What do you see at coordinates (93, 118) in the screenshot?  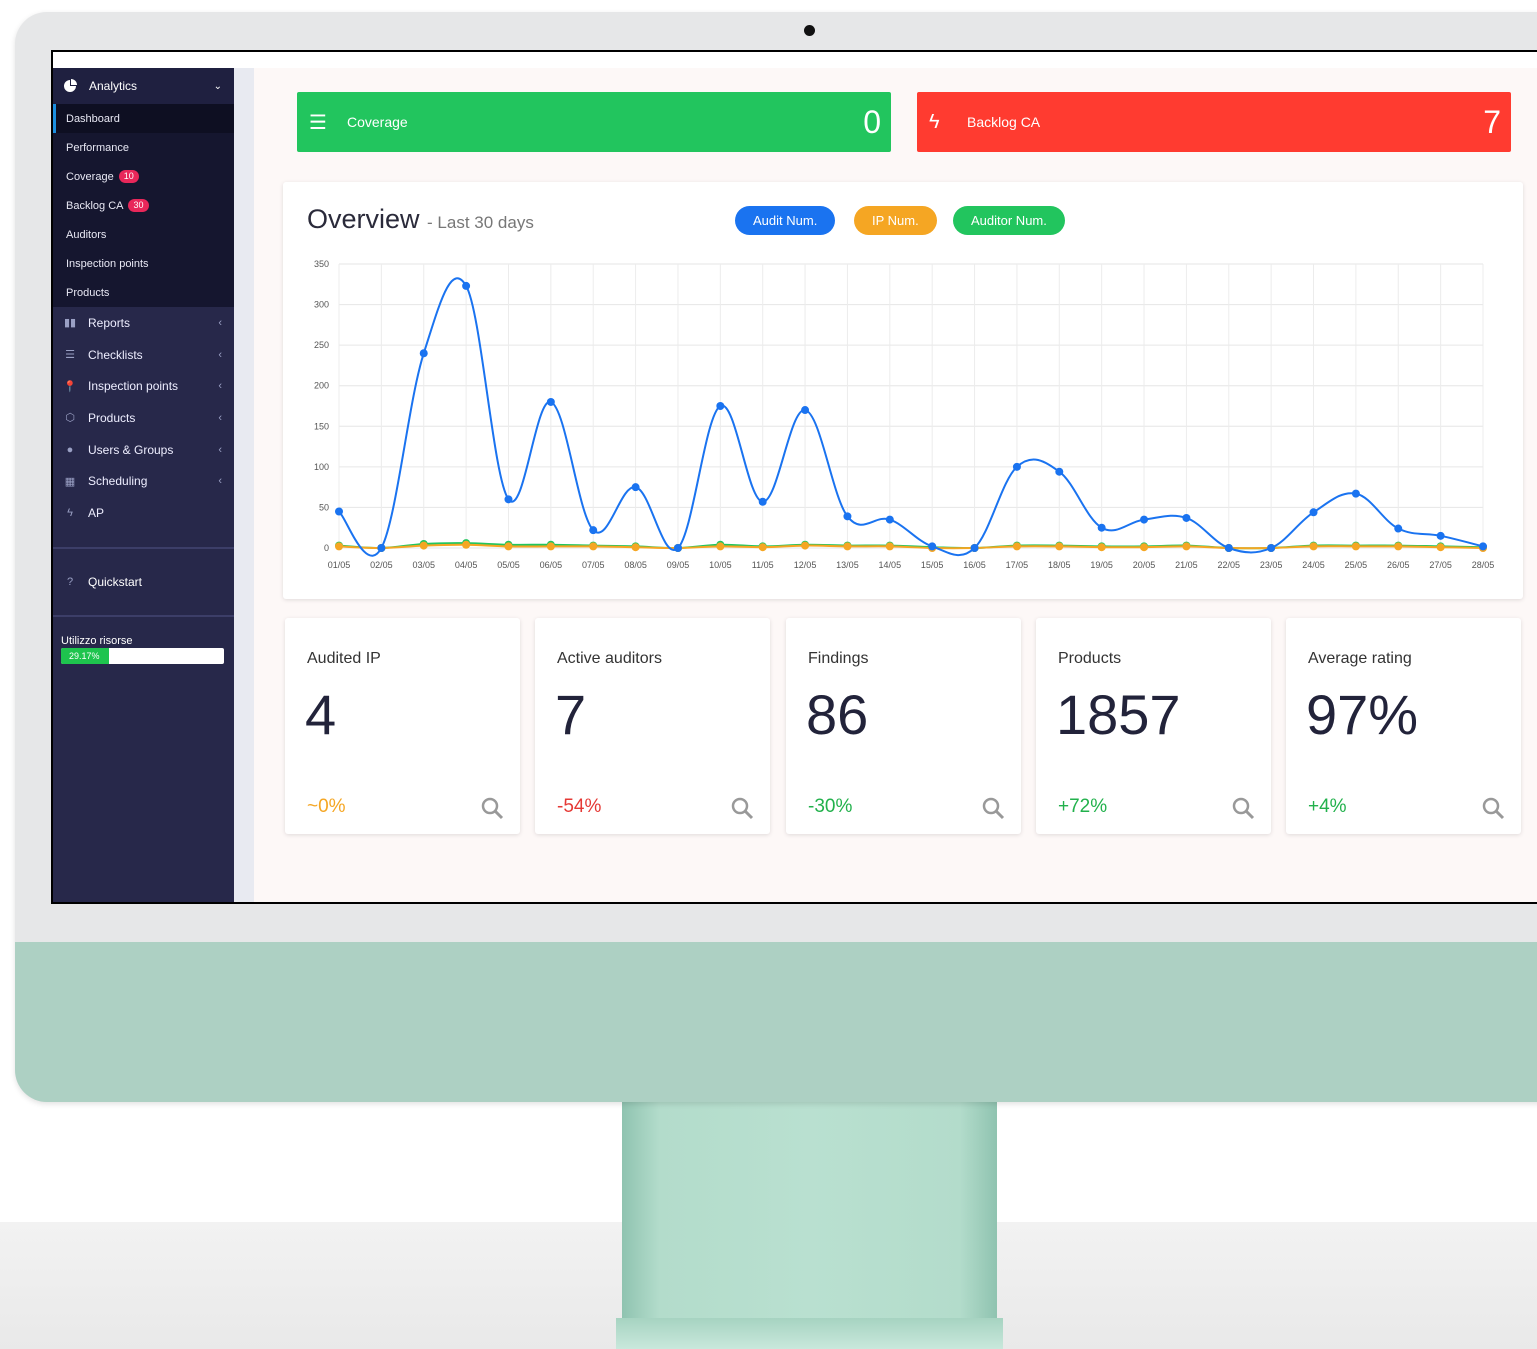 I see `sidebar-item-label: Dashboard` at bounding box center [93, 118].